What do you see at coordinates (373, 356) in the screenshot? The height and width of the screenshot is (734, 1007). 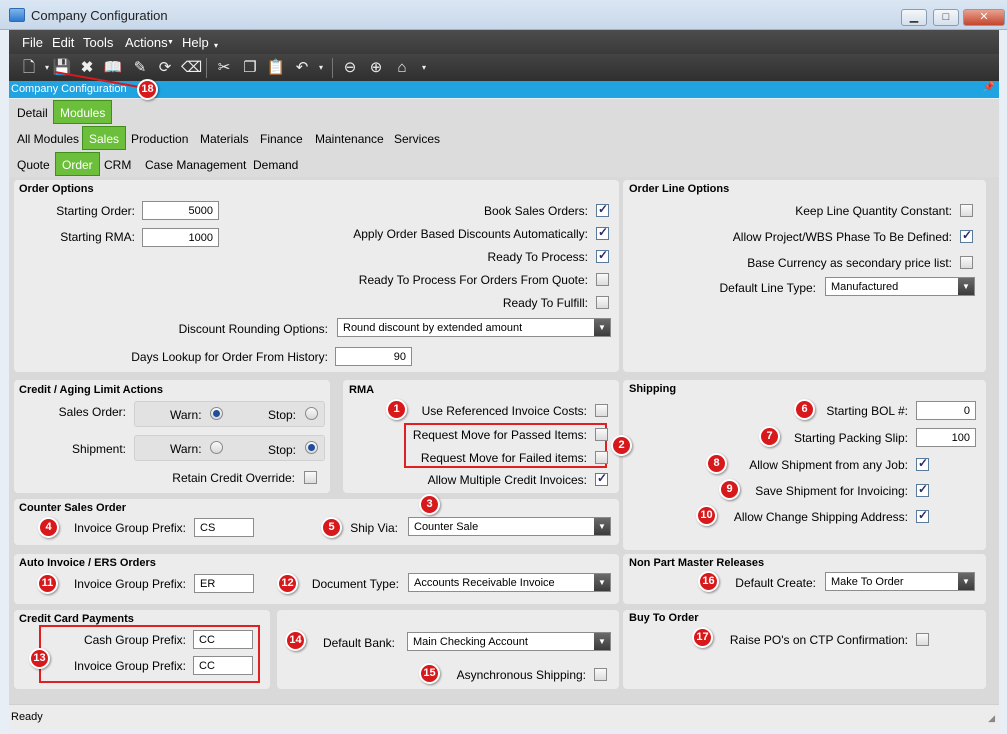 I see `days-lookup-input: 90` at bounding box center [373, 356].